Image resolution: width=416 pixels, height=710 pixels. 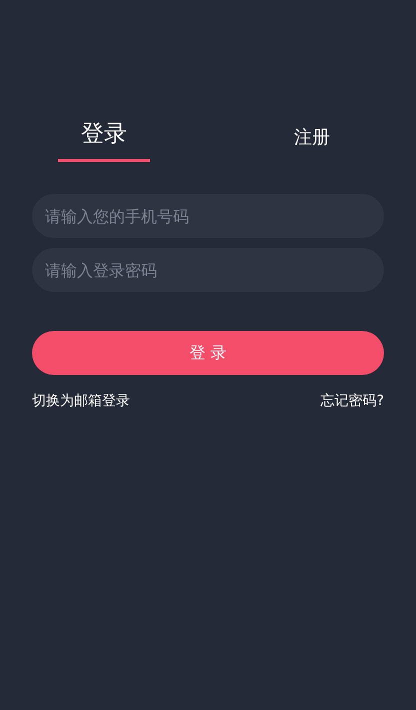 What do you see at coordinates (352, 401) in the screenshot?
I see `forgot-password-link: 忘记密码?` at bounding box center [352, 401].